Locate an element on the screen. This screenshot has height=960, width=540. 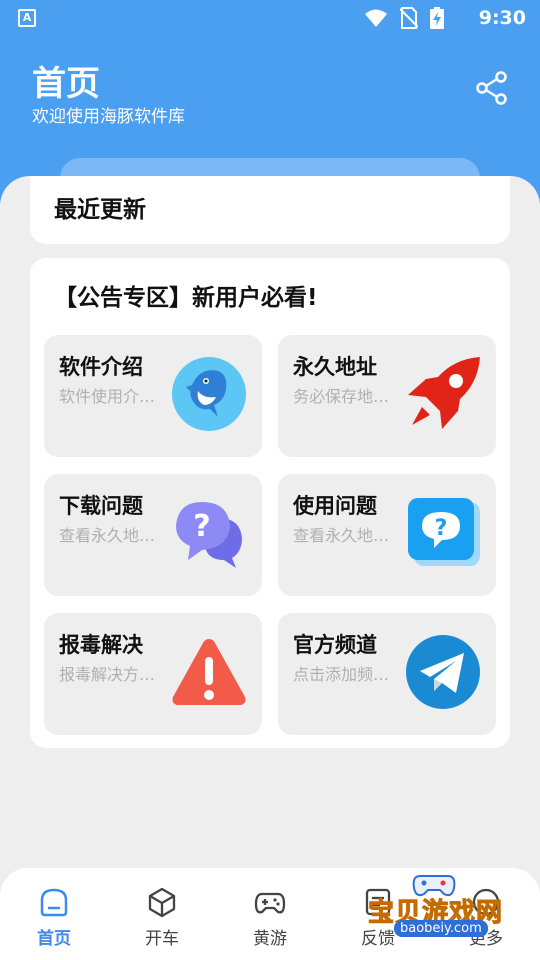
wifi-icon is located at coordinates (376, 18).